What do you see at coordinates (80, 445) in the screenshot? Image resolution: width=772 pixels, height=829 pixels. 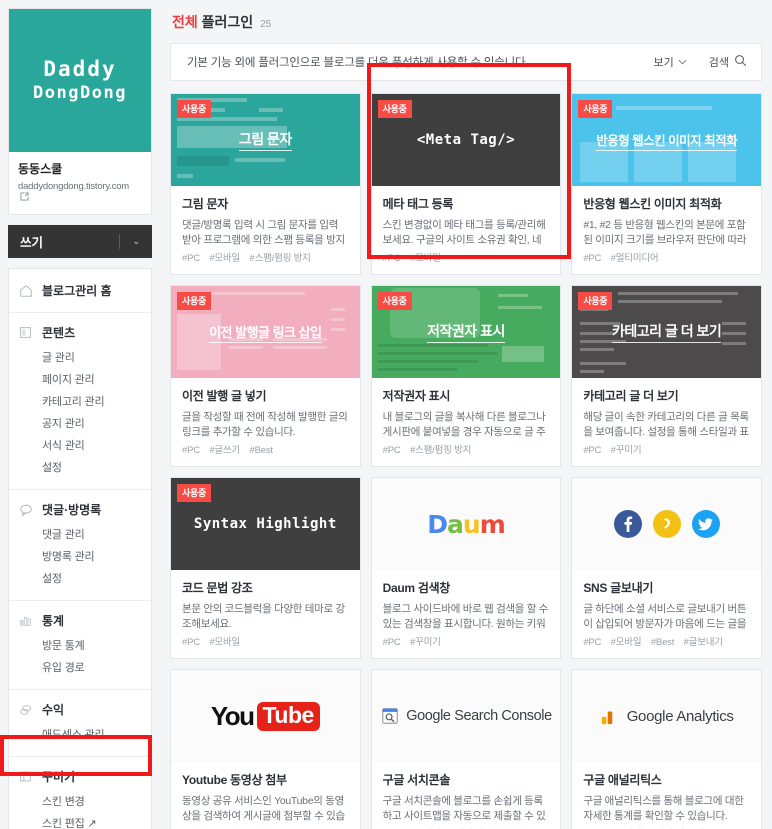 I see `sidebar-subitem: 서식 관리` at bounding box center [80, 445].